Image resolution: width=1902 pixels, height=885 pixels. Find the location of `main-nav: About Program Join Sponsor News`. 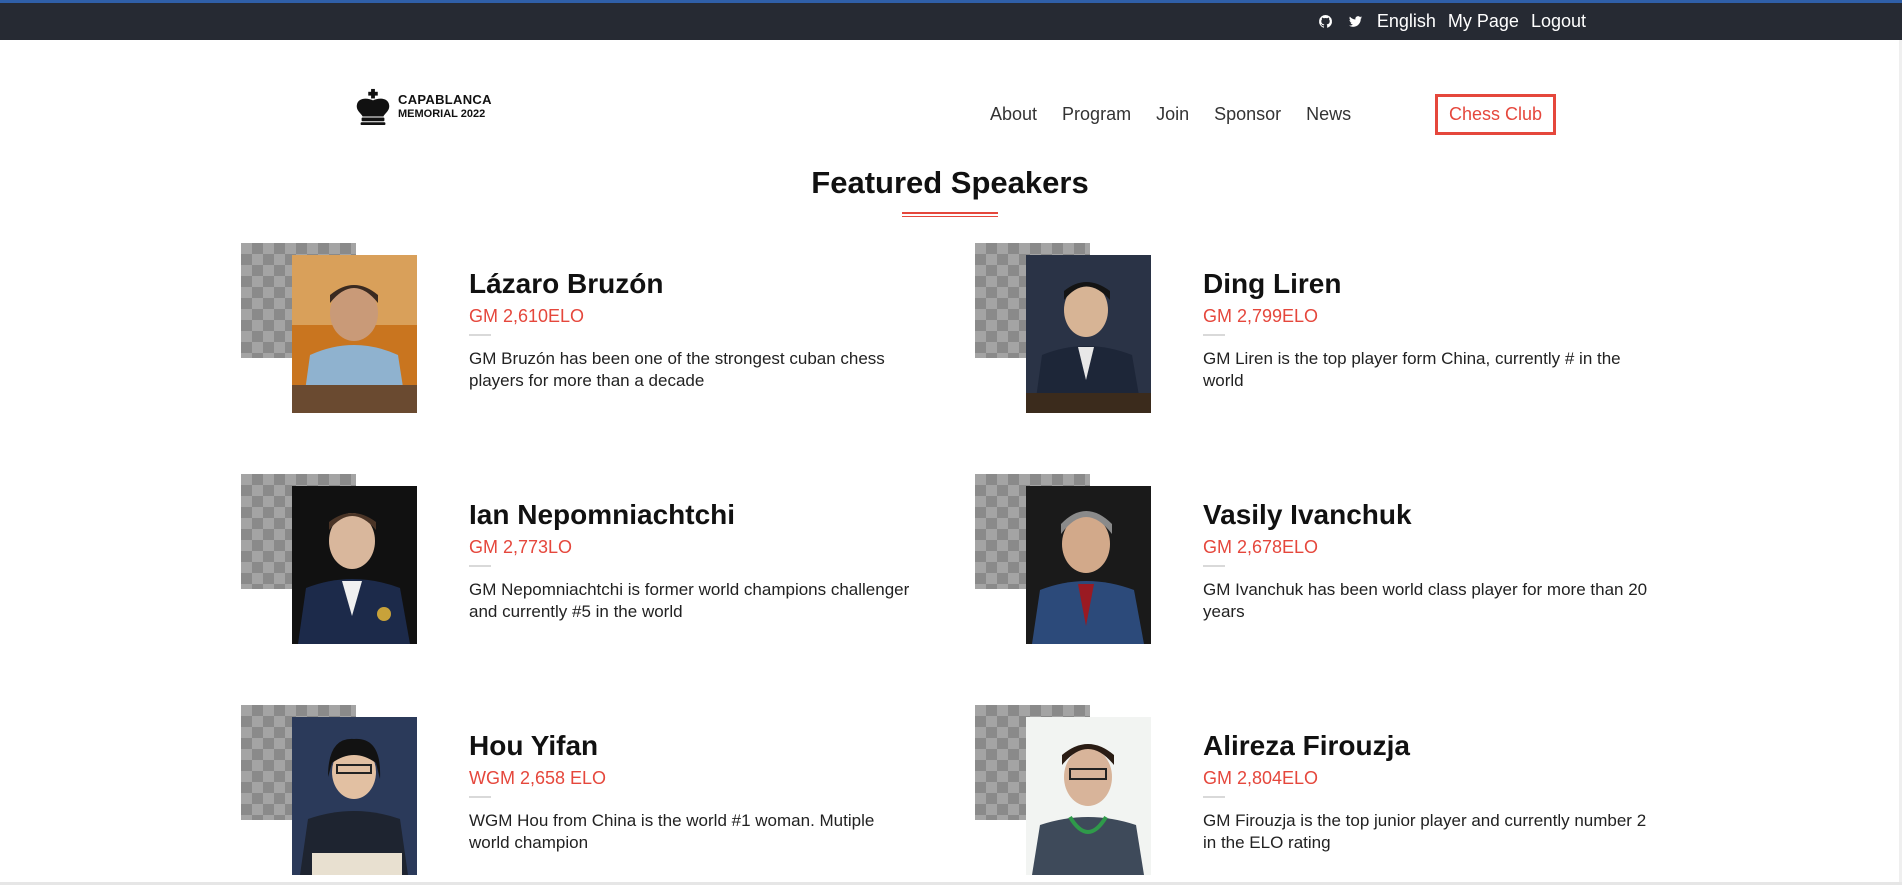

main-nav: About Program Join Sponsor News is located at coordinates (1170, 114).